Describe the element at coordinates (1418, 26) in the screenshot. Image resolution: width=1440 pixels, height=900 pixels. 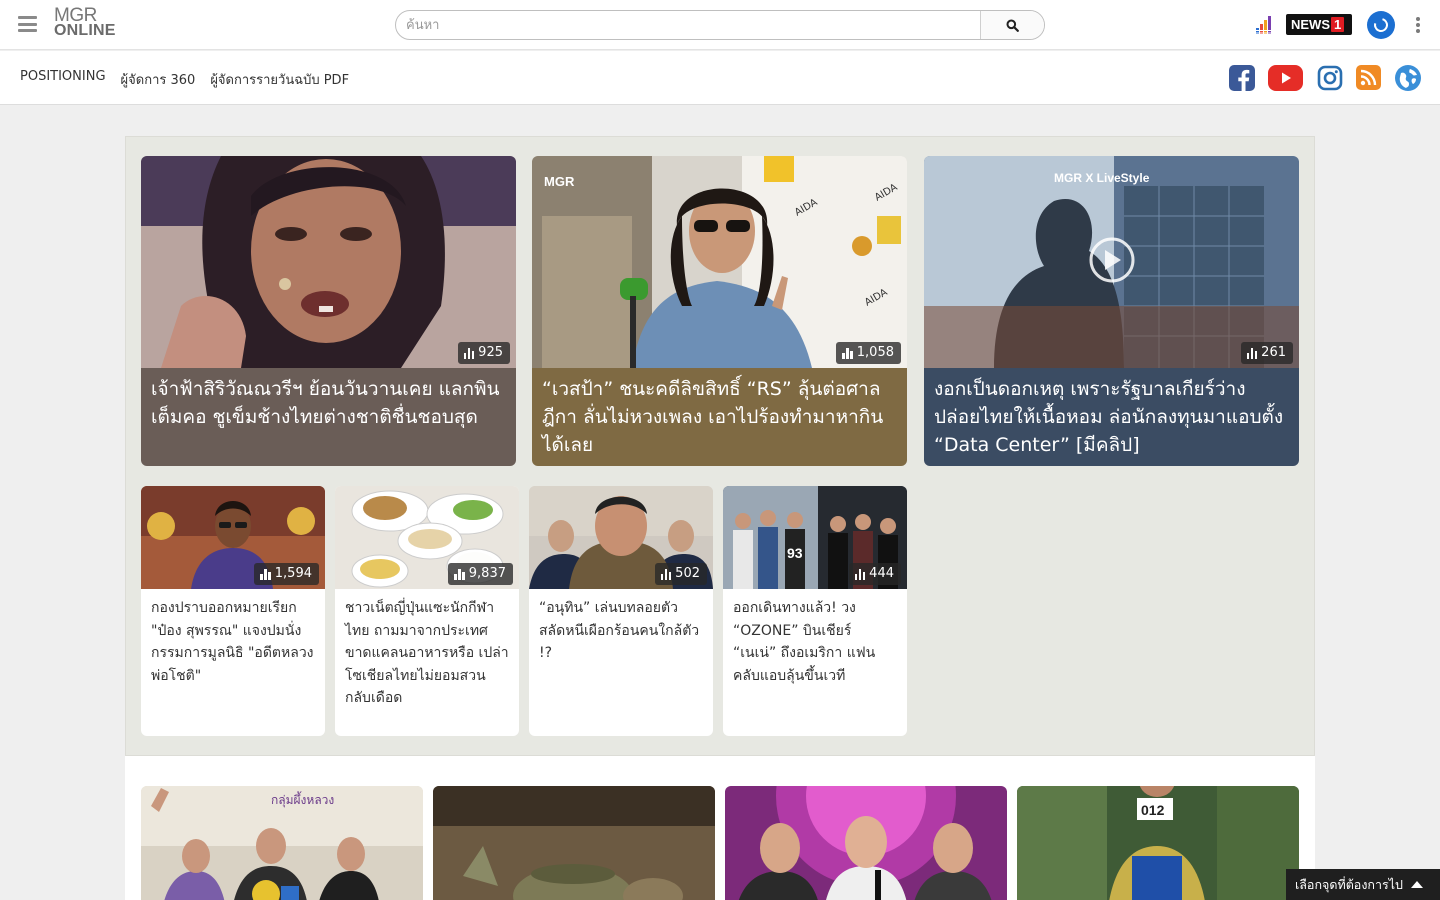
I see `more-options-icon` at that location.